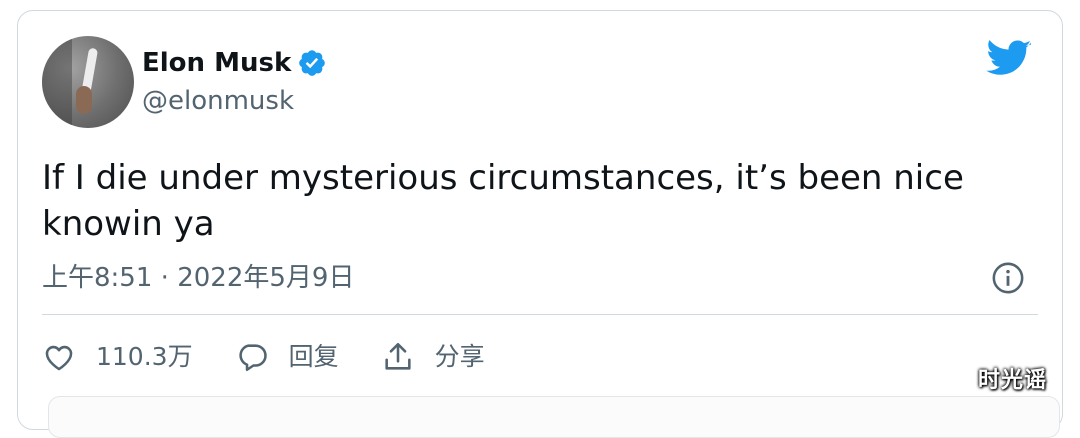 This screenshot has width=1080, height=438. I want to click on reply-box-edge, so click(554, 417).